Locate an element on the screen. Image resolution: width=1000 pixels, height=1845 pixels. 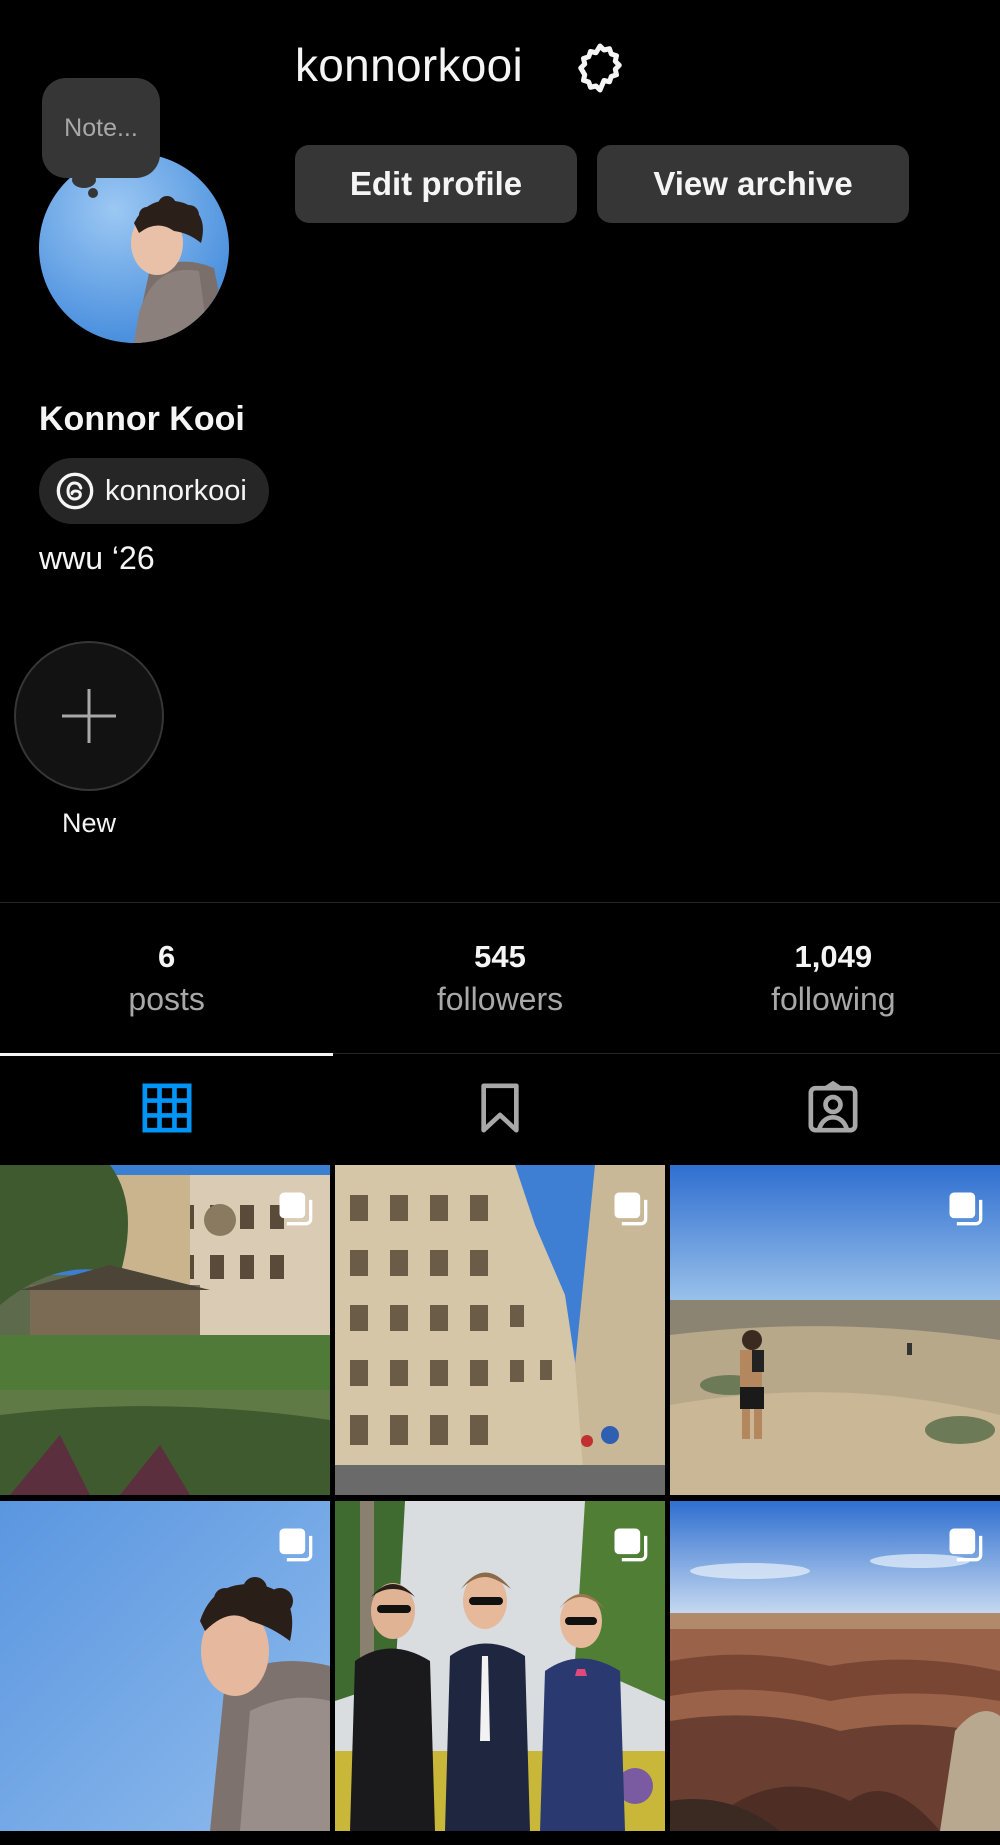
view-archive-button: View archive is located at coordinates (753, 184).